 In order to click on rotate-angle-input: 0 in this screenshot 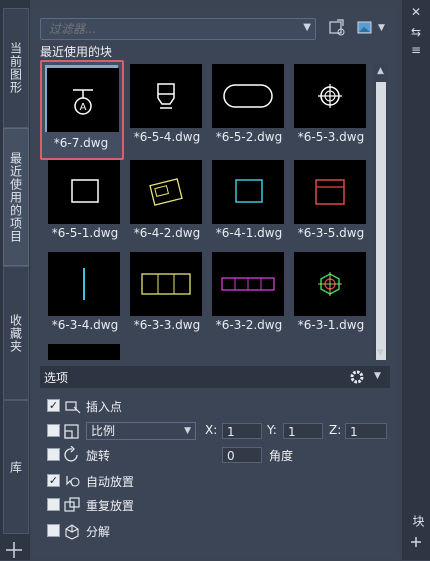, I will do `click(242, 455)`.